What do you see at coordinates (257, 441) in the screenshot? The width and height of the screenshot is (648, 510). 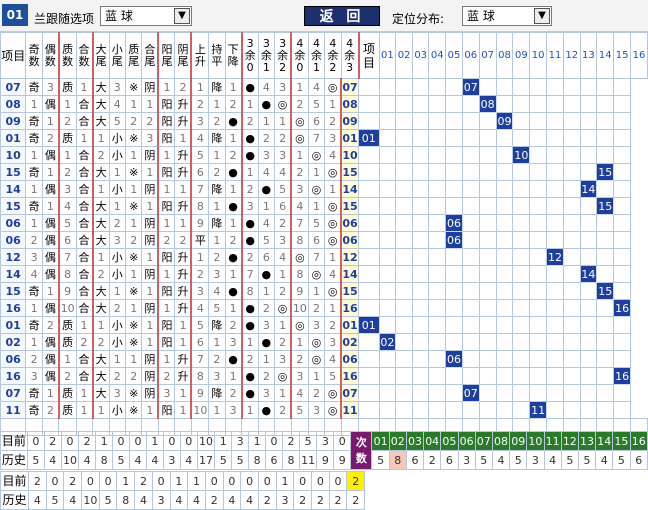 I see `footer-now-value: 1` at bounding box center [257, 441].